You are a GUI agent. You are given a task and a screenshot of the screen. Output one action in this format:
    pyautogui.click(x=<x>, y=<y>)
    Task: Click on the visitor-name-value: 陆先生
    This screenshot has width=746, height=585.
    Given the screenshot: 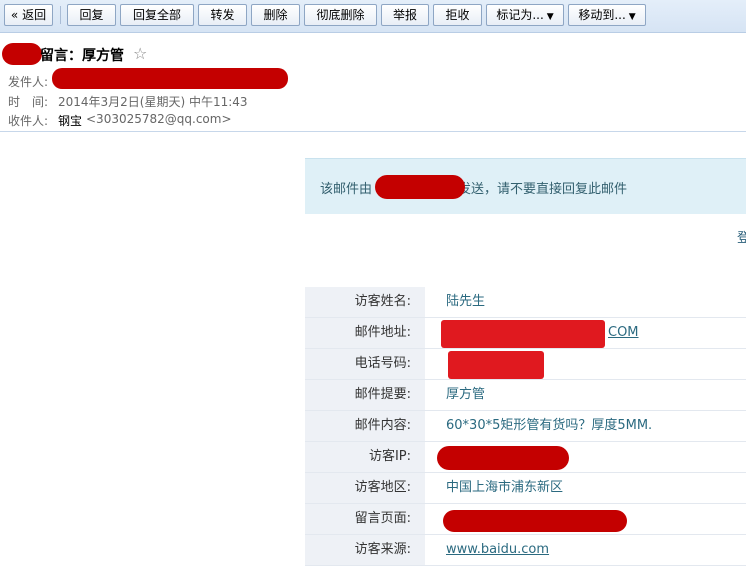 What is the action you would take?
    pyautogui.click(x=586, y=302)
    